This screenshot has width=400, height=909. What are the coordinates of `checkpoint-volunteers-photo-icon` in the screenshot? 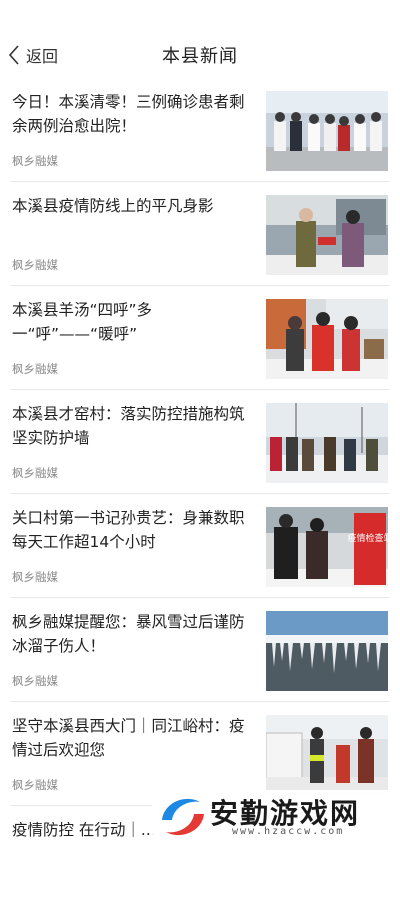 It's located at (327, 235).